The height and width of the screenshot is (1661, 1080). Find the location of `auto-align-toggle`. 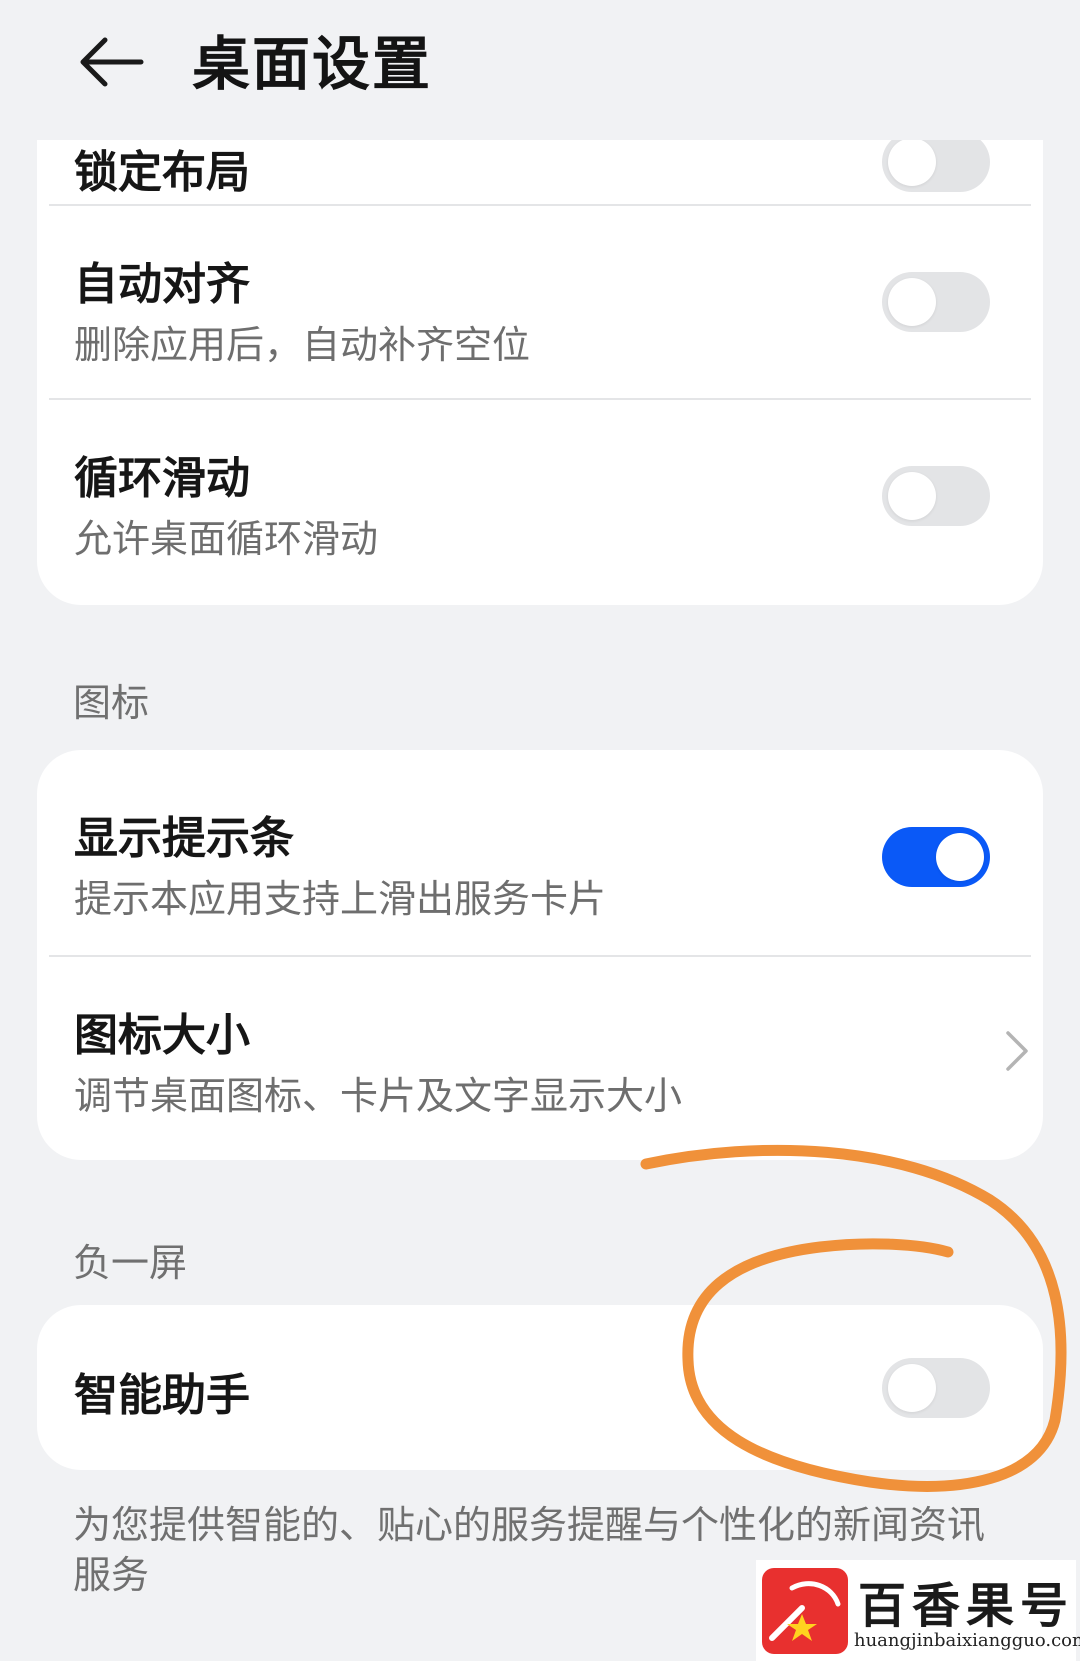

auto-align-toggle is located at coordinates (936, 302).